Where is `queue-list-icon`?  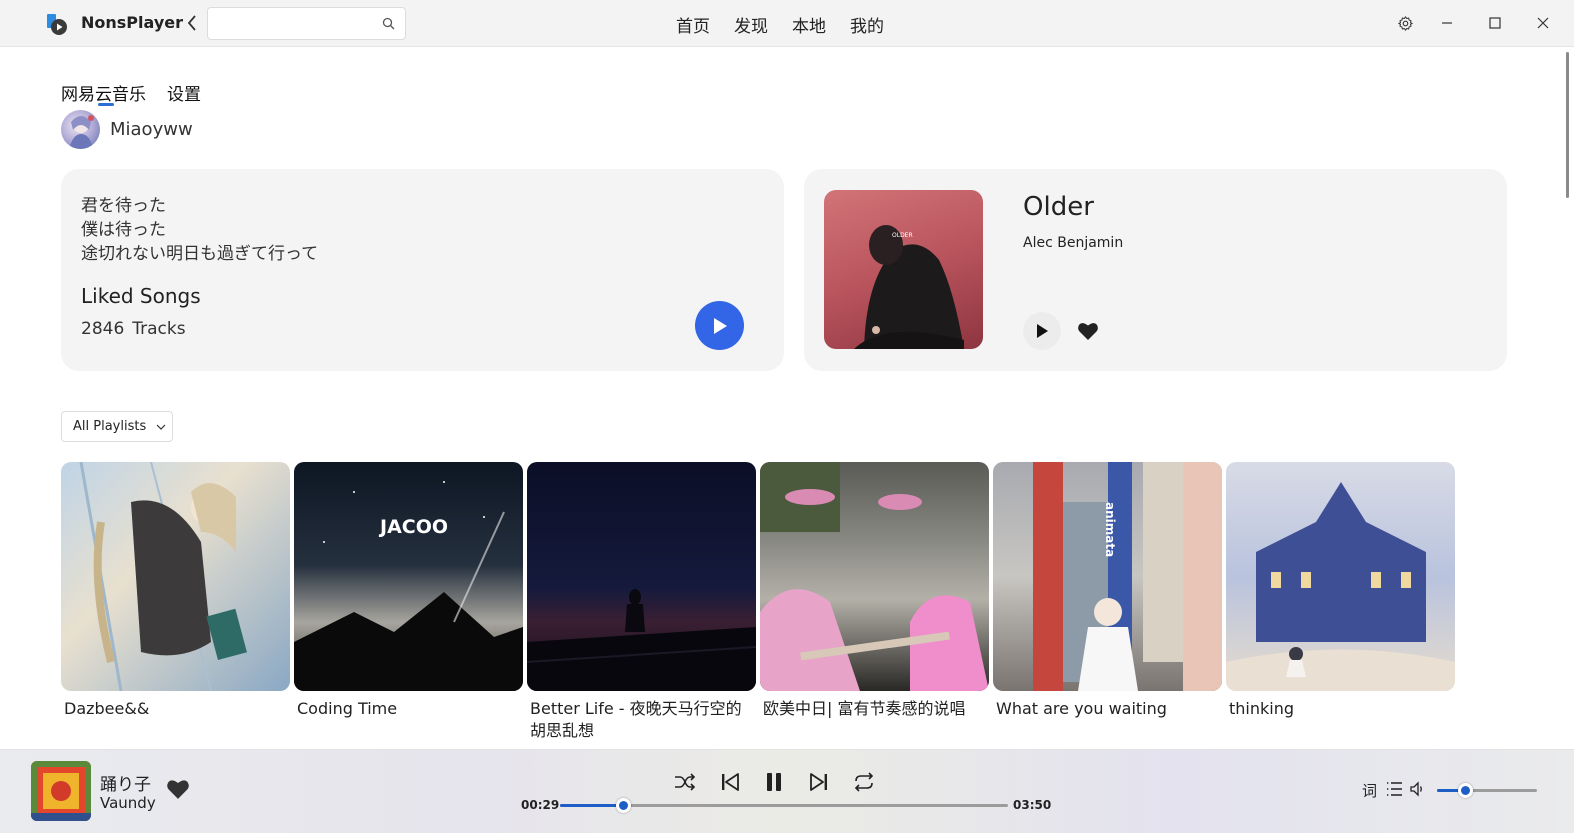 queue-list-icon is located at coordinates (1394, 789).